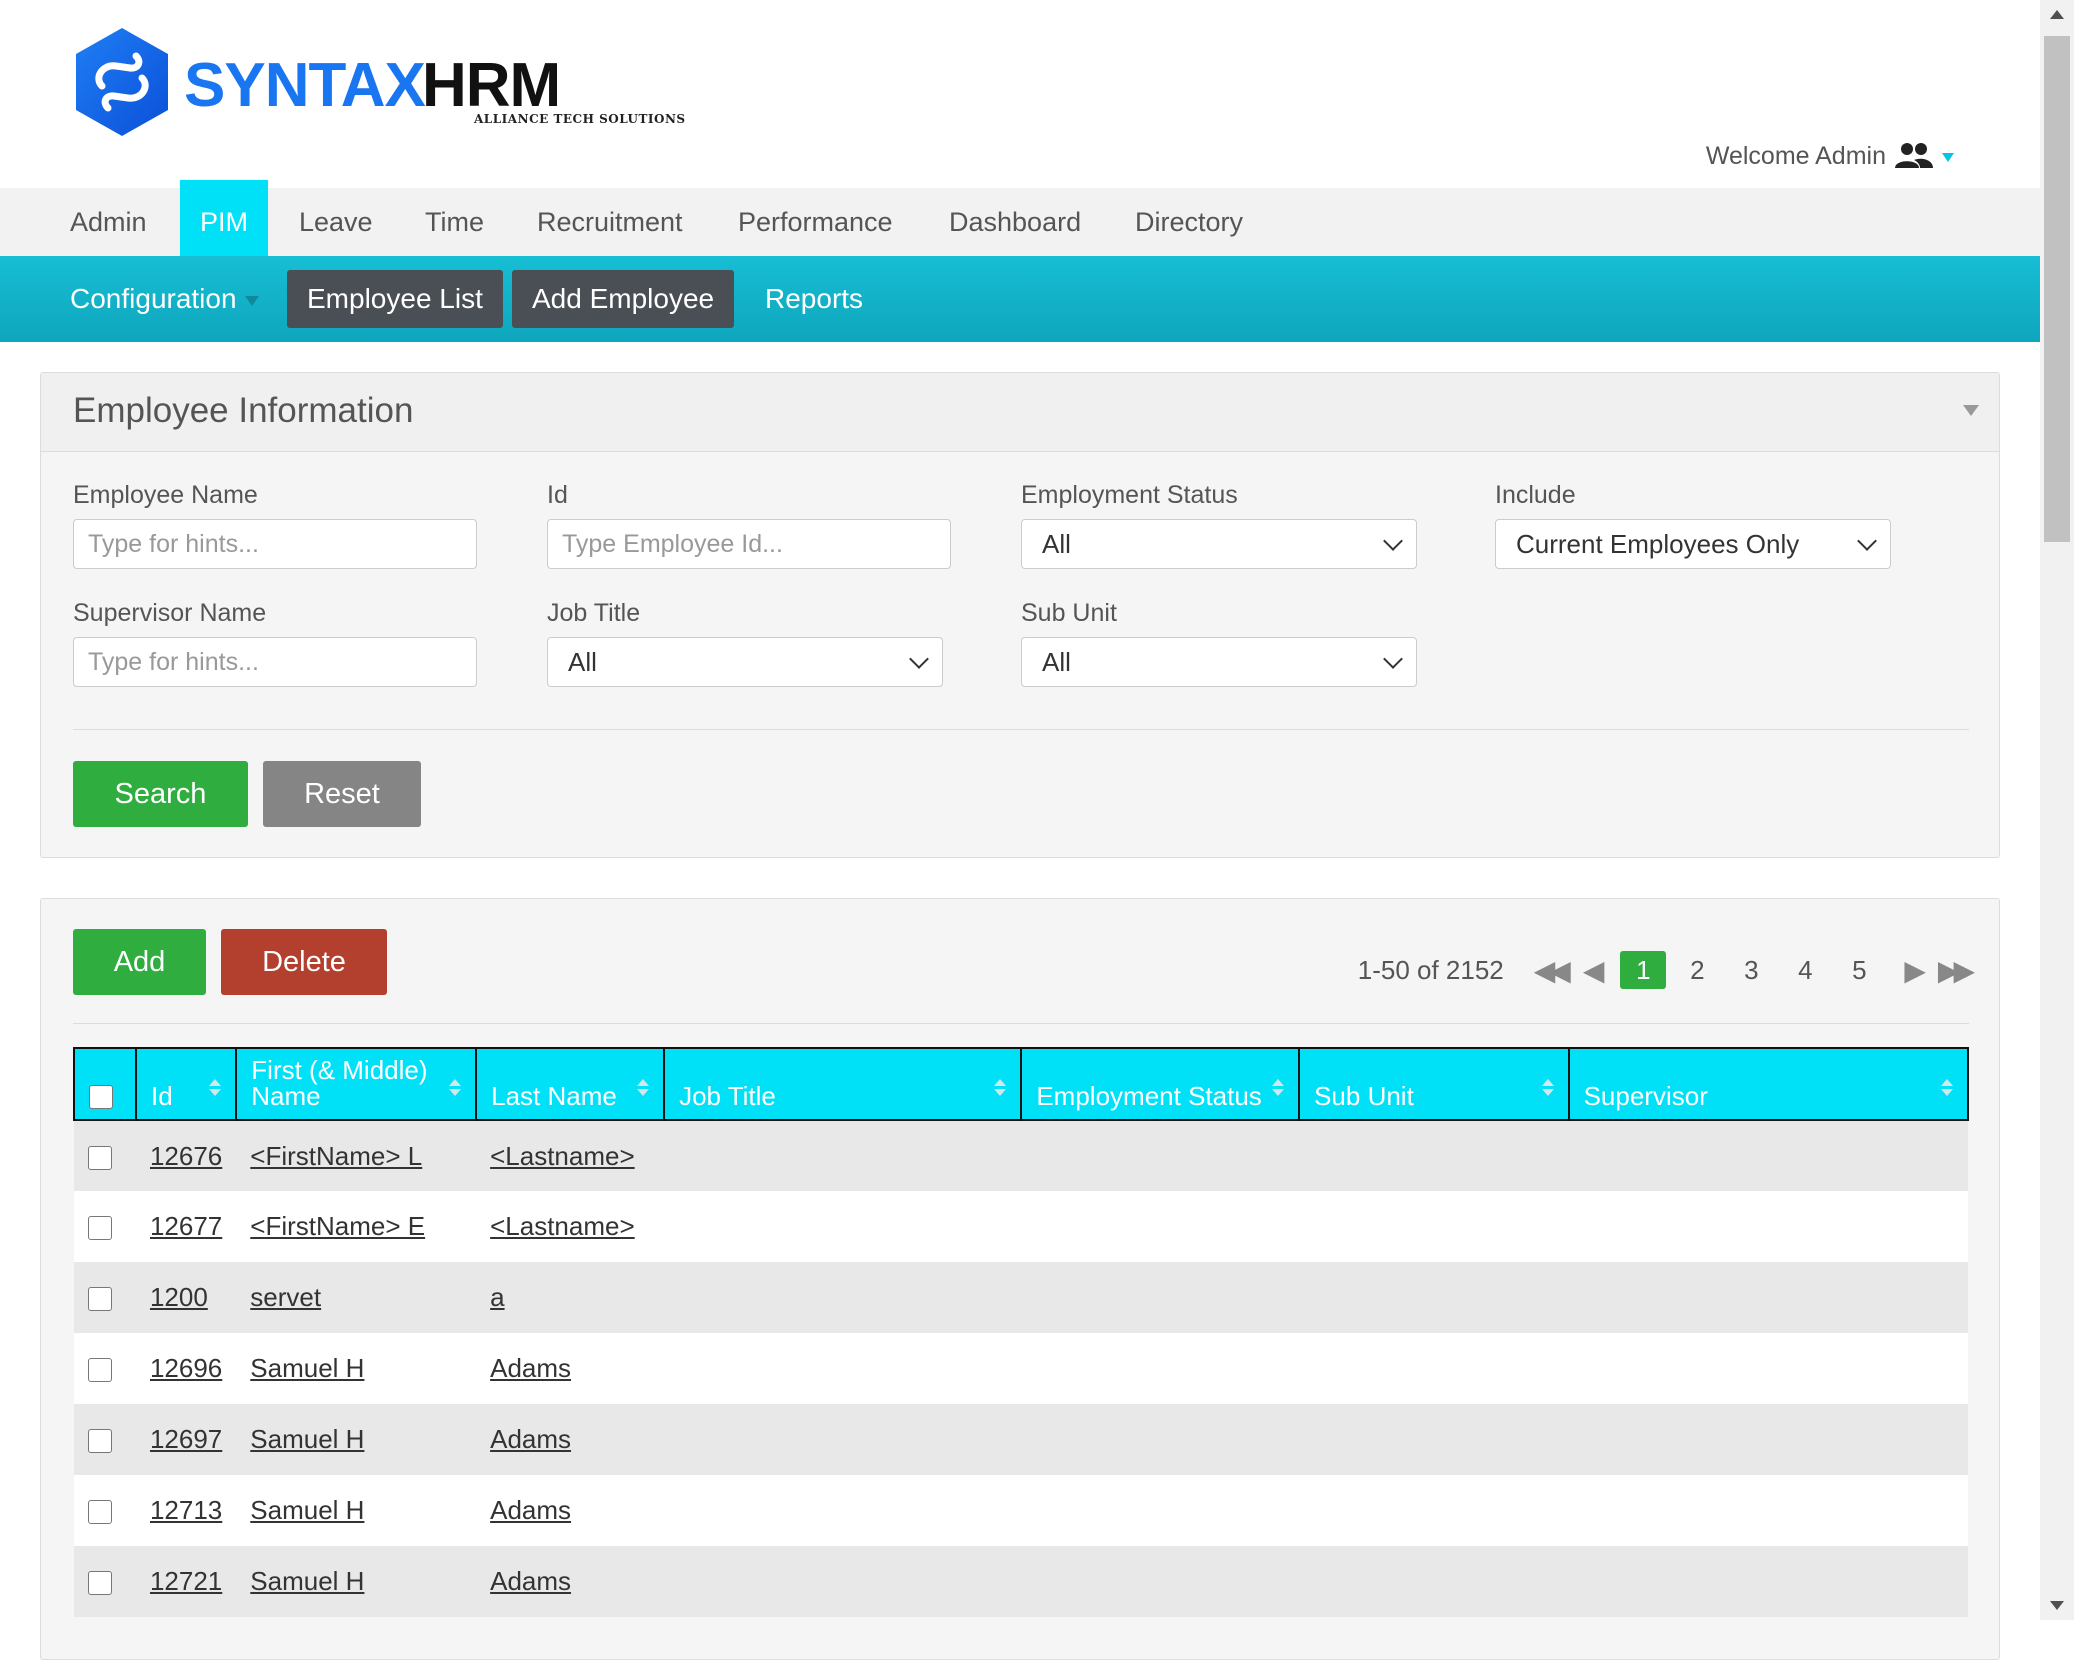  What do you see at coordinates (179, 1297) in the screenshot?
I see `employee-id-link: 1200` at bounding box center [179, 1297].